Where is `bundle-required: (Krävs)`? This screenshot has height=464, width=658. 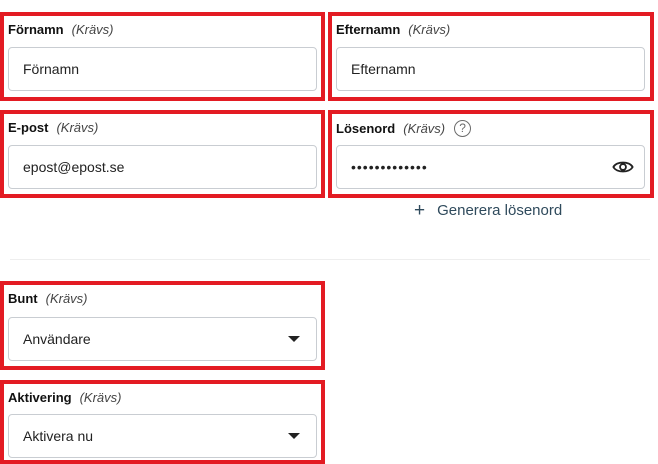
bundle-required: (Krävs) is located at coordinates (66, 298).